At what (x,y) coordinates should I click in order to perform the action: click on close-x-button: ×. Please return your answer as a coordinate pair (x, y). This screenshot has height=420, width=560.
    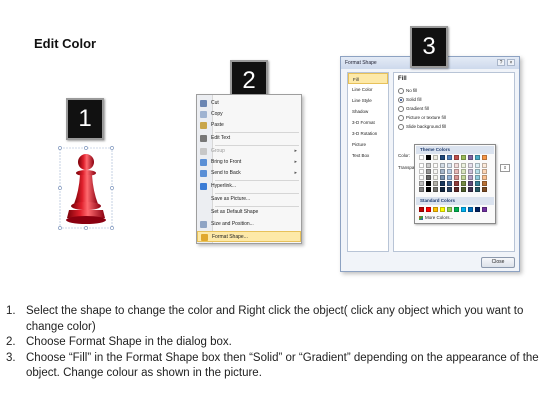
    Looking at the image, I should click on (511, 62).